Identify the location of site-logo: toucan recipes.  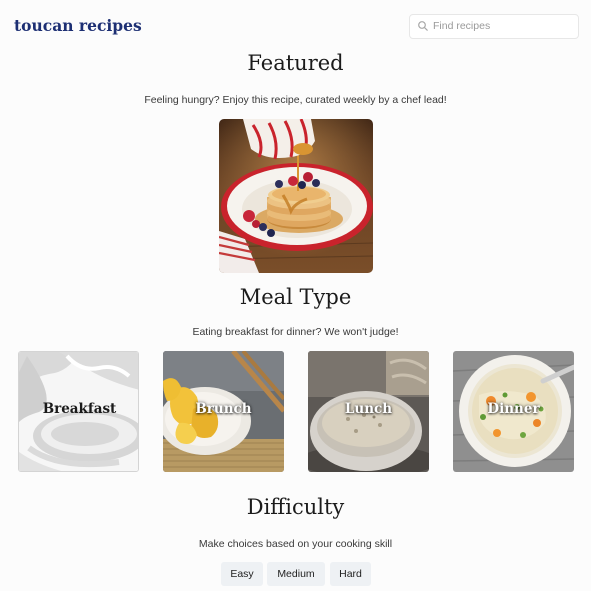
(78, 25).